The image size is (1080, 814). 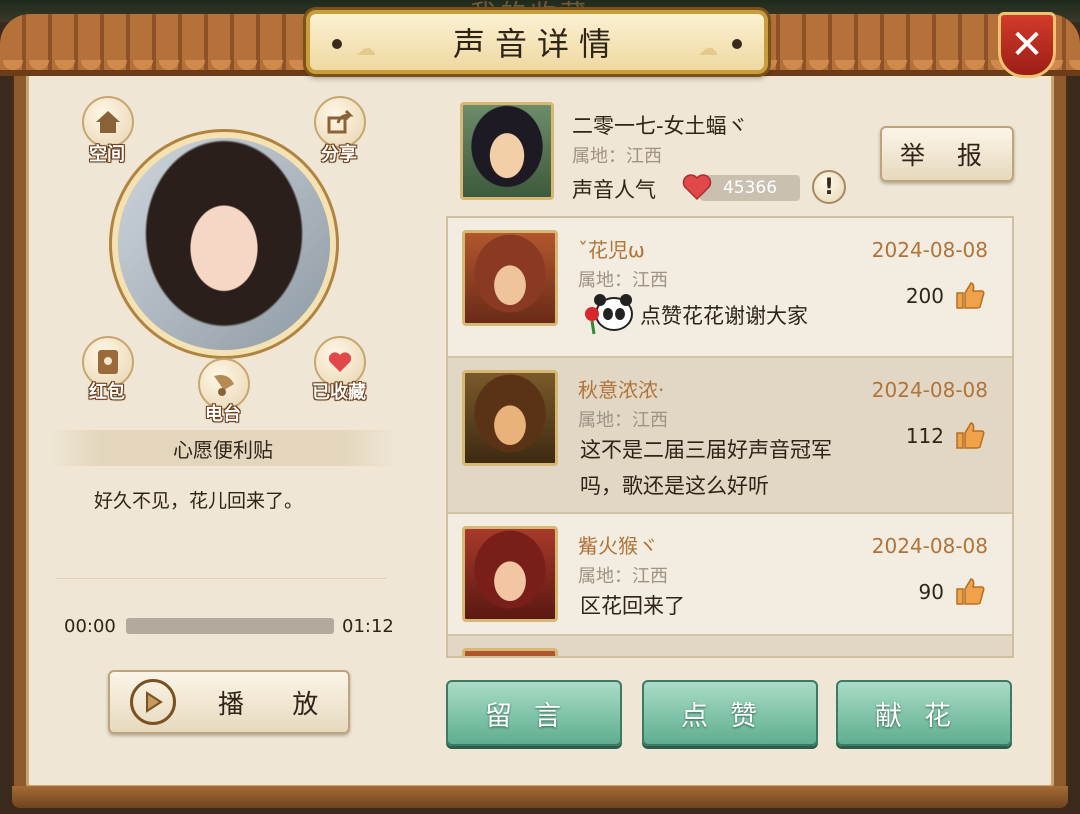 I want to click on comment-button-label: 留言, so click(x=534, y=716).